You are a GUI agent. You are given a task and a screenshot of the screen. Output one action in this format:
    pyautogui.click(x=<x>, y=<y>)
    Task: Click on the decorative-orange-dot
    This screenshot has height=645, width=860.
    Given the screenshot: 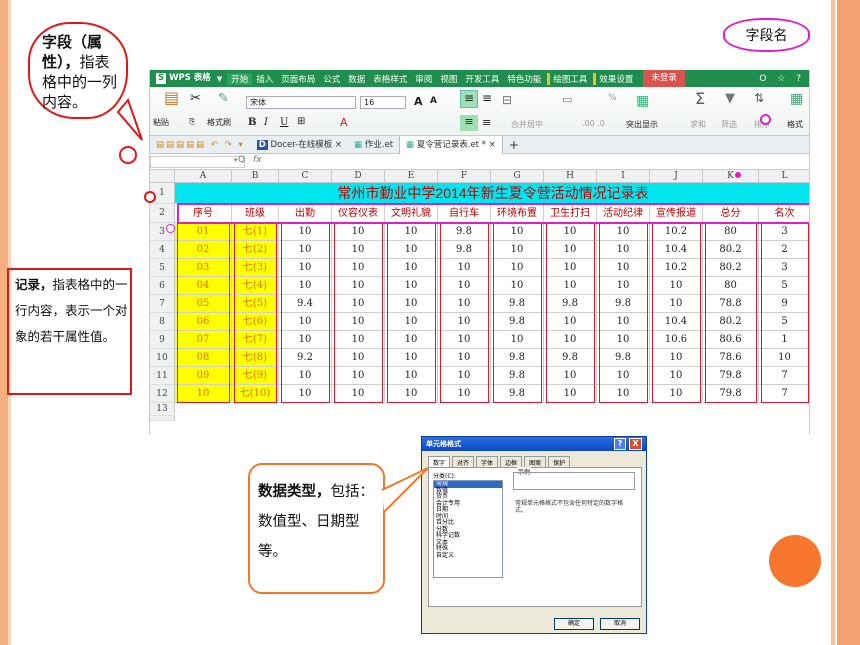 What is the action you would take?
    pyautogui.click(x=795, y=561)
    